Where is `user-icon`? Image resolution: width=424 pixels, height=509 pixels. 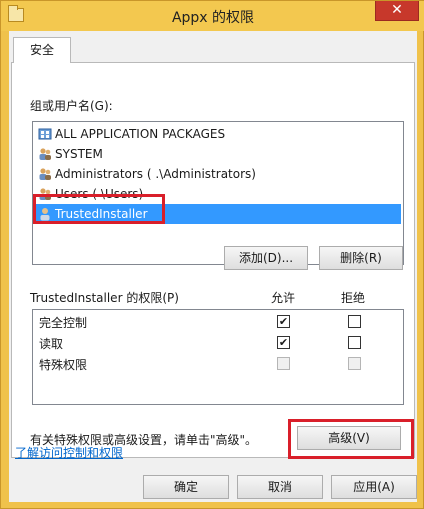
user-icon is located at coordinates (45, 214).